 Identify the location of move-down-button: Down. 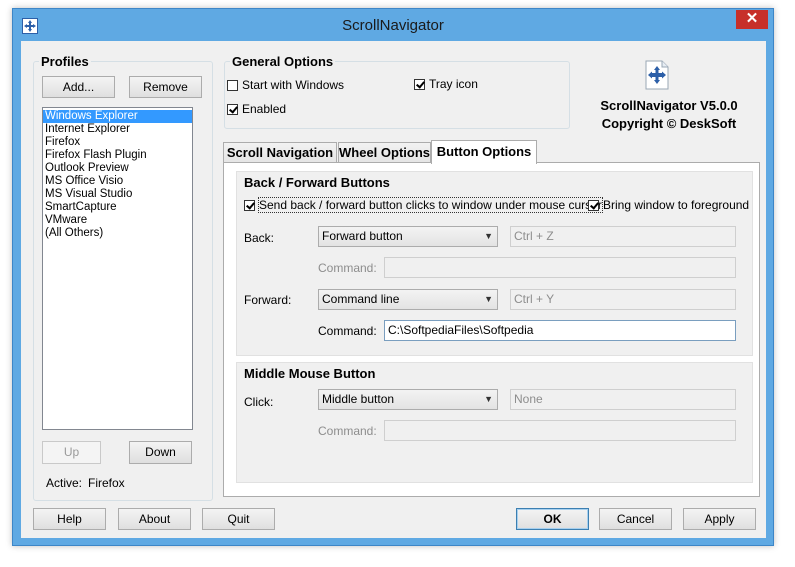
(160, 452).